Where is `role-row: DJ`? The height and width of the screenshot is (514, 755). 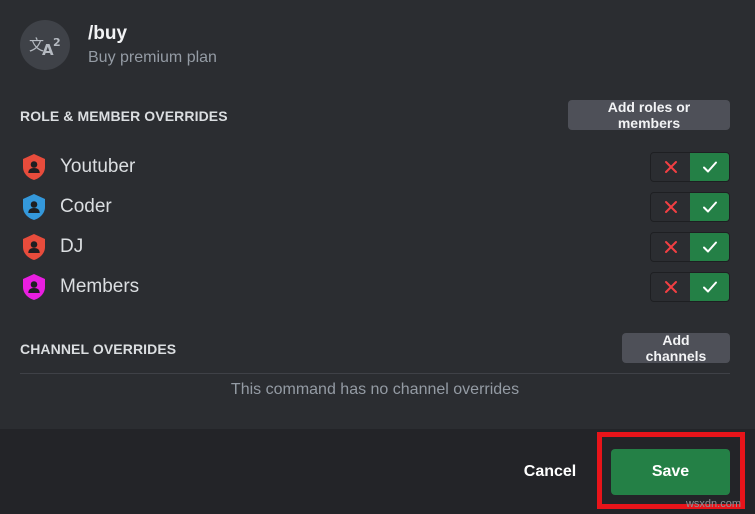 role-row: DJ is located at coordinates (375, 247).